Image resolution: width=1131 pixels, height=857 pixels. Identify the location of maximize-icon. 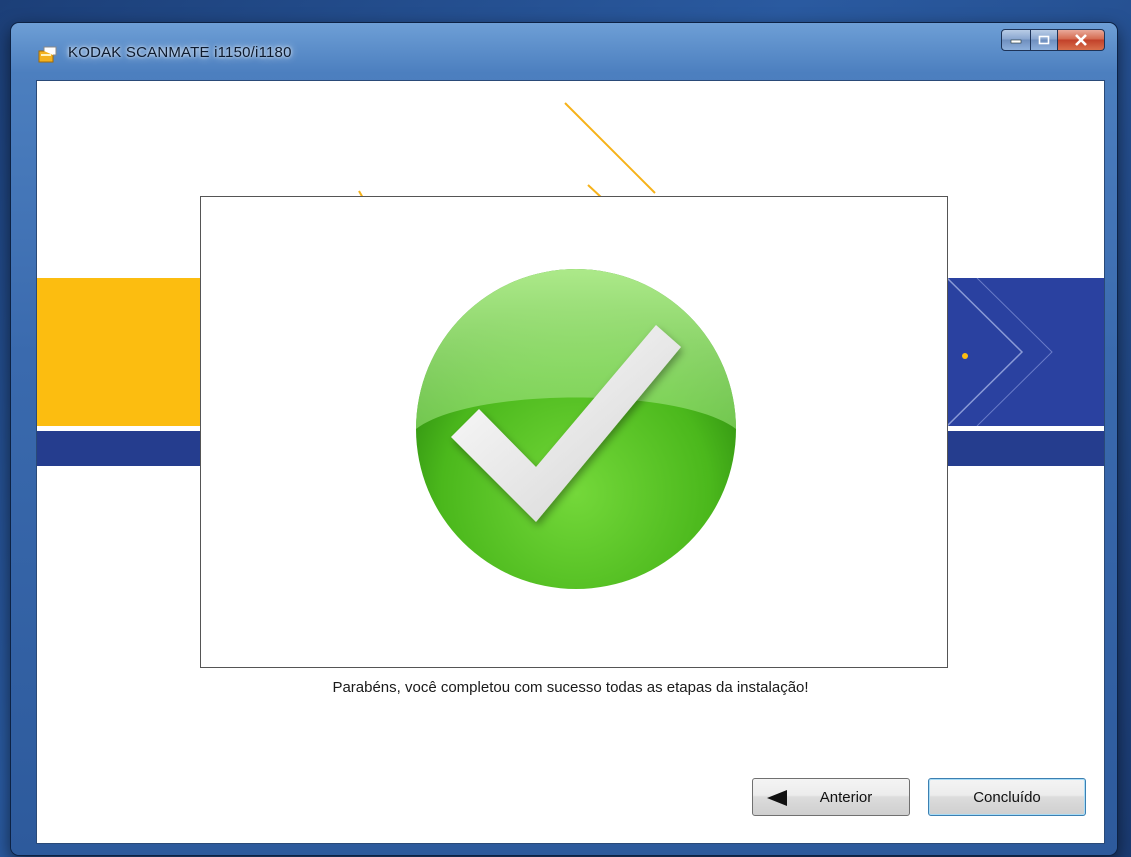
(1044, 40).